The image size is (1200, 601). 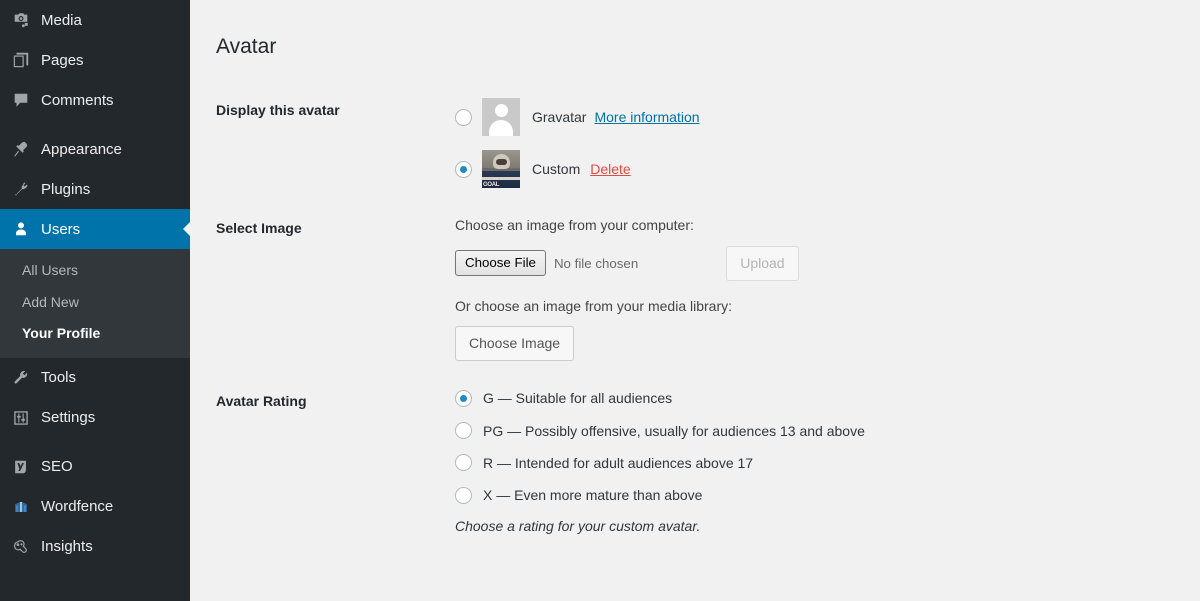 What do you see at coordinates (501, 111) in the screenshot?
I see `gravatar-head-shape` at bounding box center [501, 111].